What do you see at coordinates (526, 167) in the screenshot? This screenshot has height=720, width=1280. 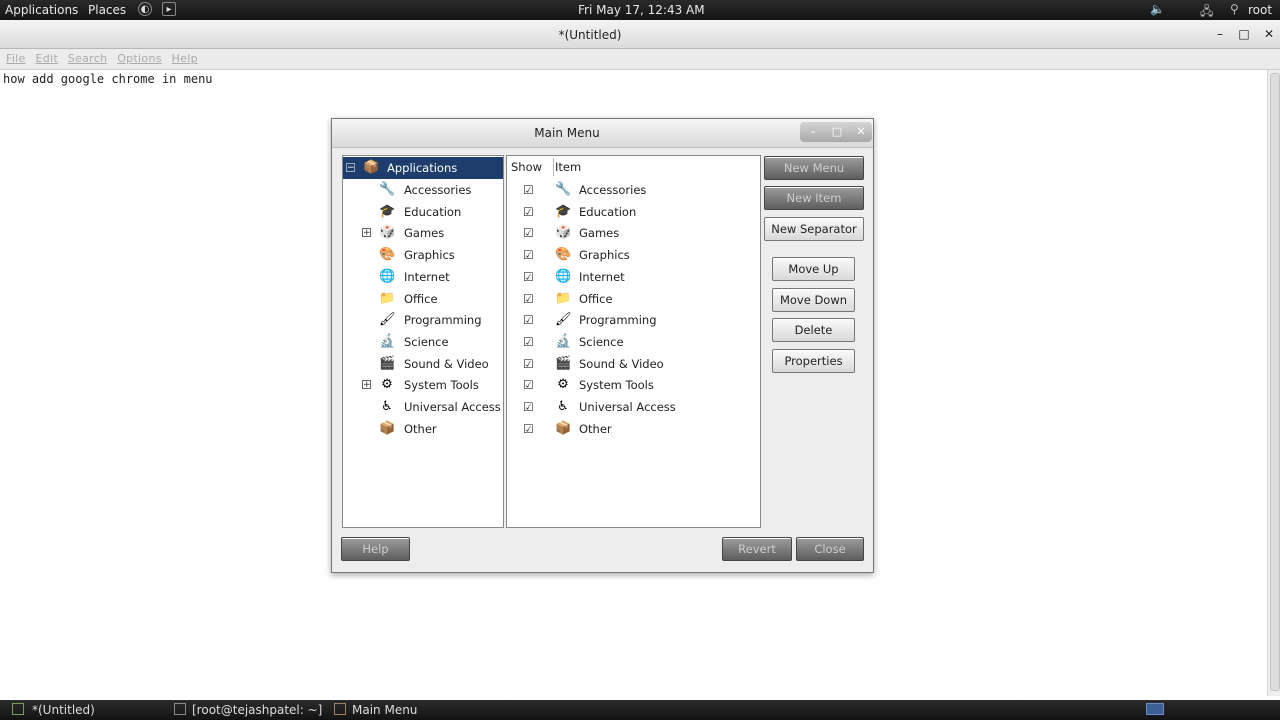 I see `column-show: Show` at bounding box center [526, 167].